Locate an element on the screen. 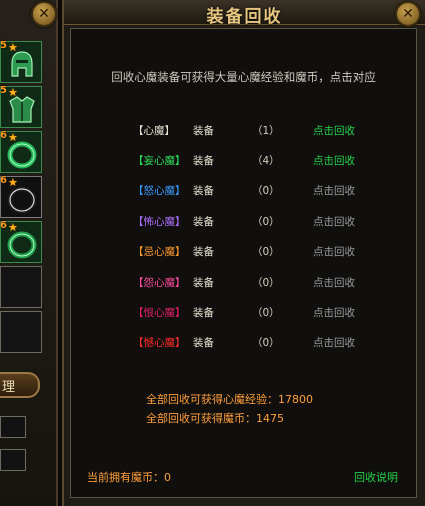 This screenshot has width=425, height=506. inventory-slot-3: 6 ★ is located at coordinates (21, 151).